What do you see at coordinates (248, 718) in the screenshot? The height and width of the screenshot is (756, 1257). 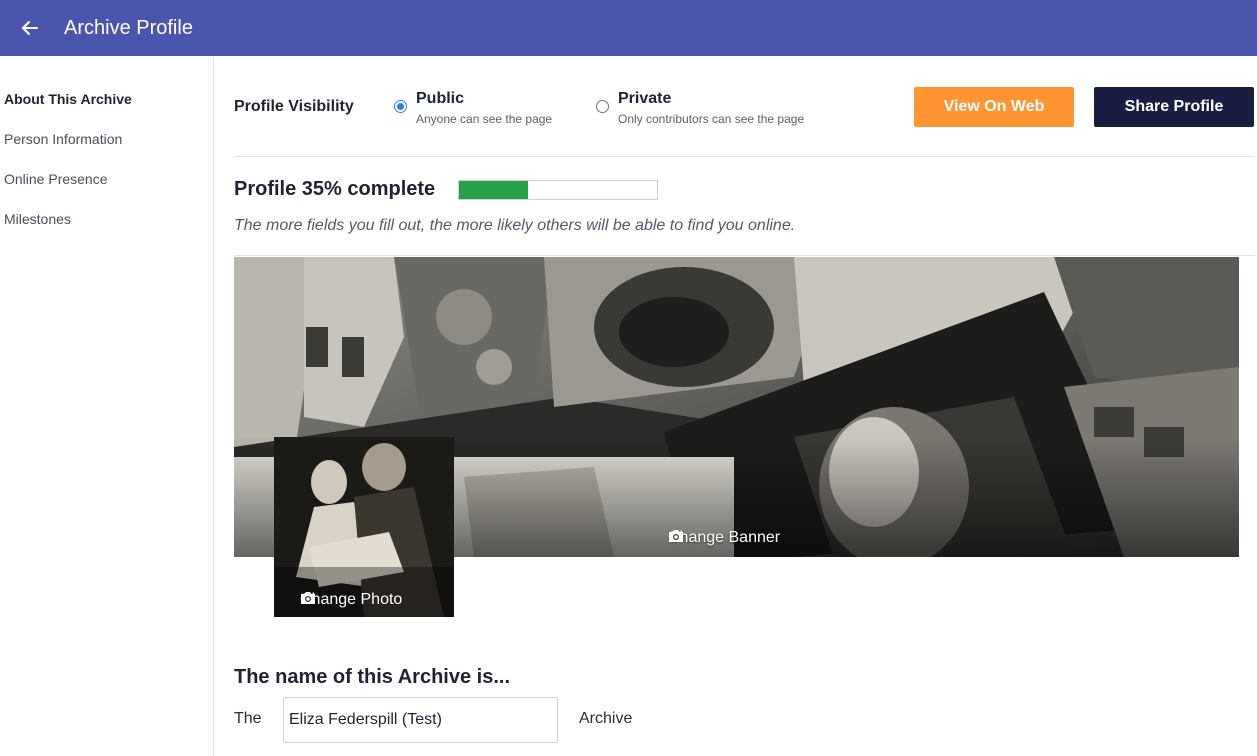 I see `archive-name-prefix: The` at bounding box center [248, 718].